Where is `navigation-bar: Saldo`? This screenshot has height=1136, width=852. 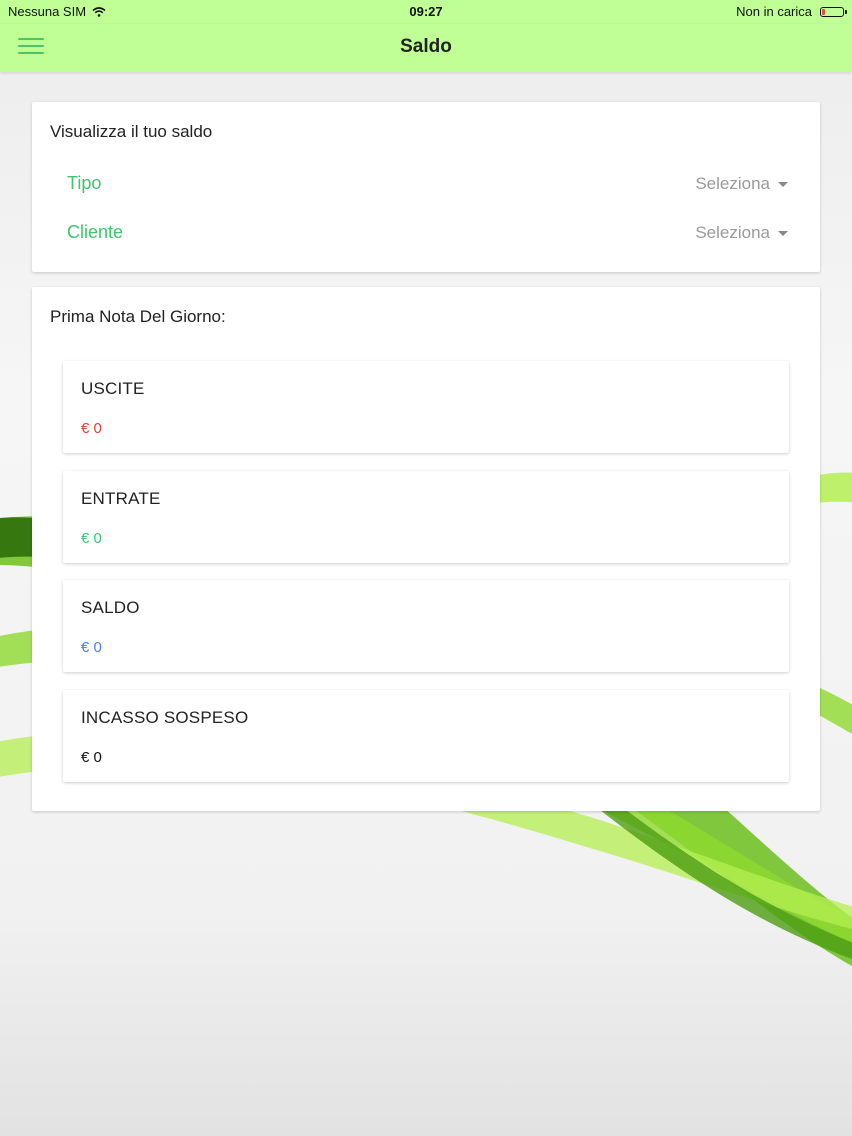
navigation-bar: Saldo is located at coordinates (426, 48).